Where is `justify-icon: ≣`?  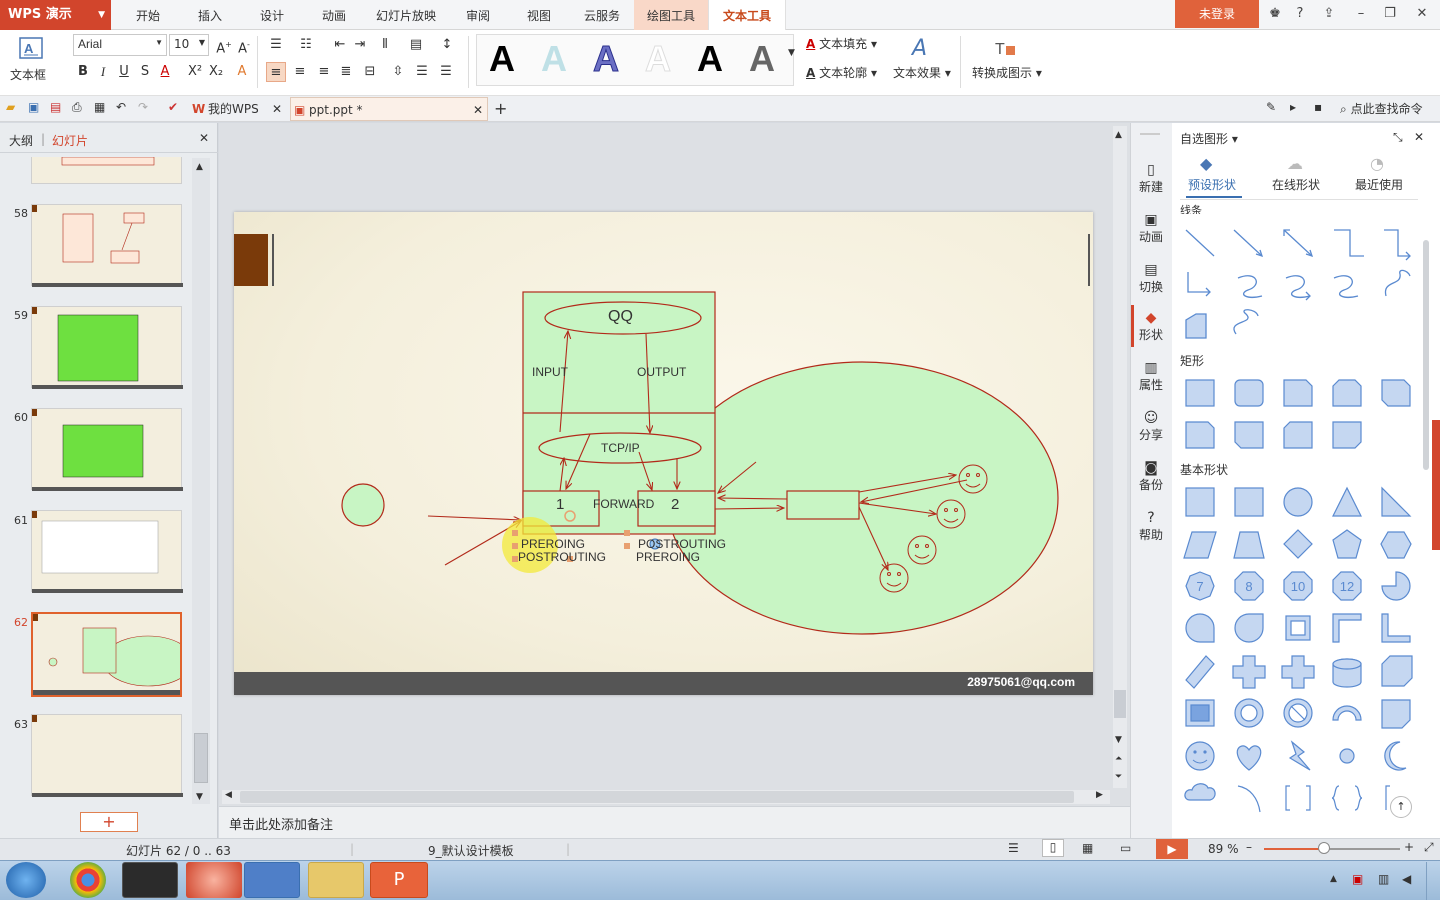 justify-icon: ≣ is located at coordinates (346, 72).